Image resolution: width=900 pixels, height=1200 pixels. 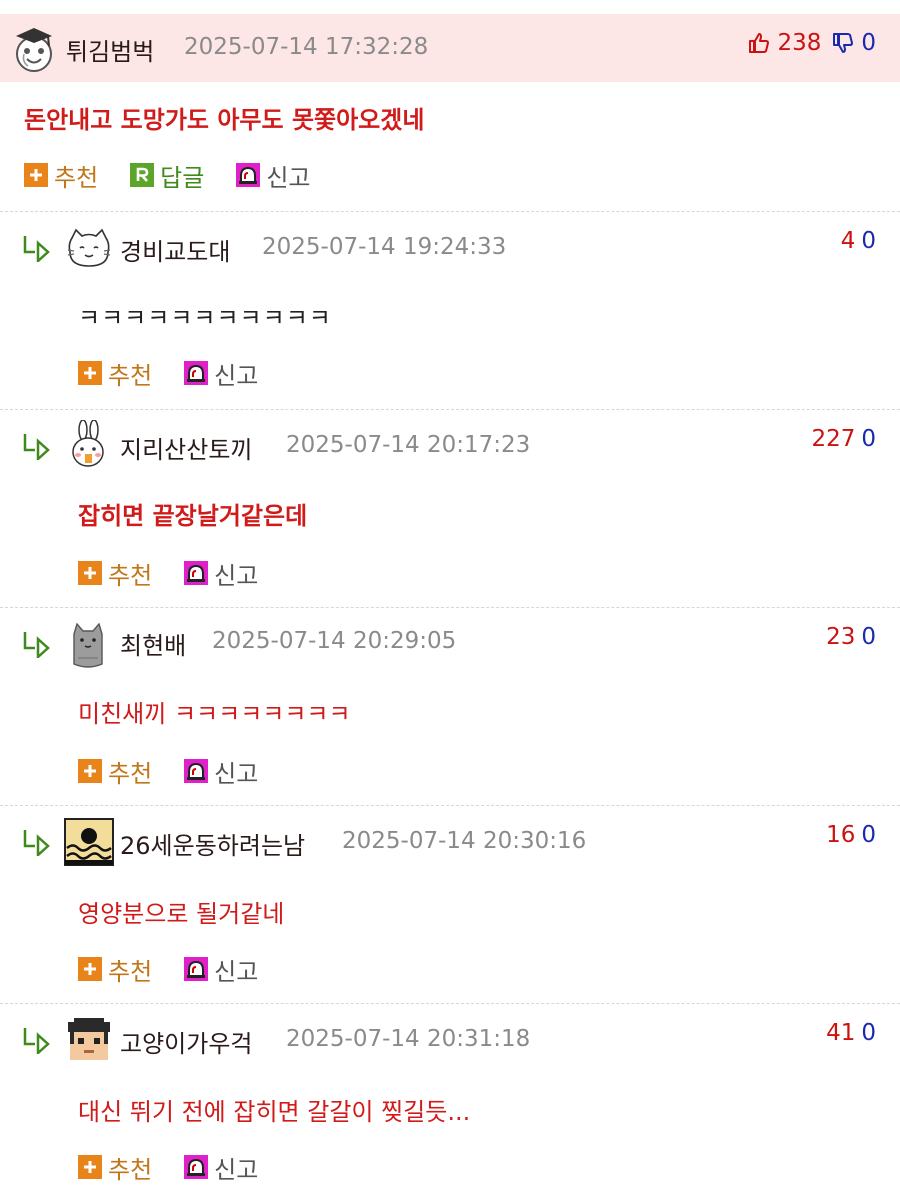 What do you see at coordinates (334, 641) in the screenshot?
I see `comment-datetime: 2025-07-14 20:29:05` at bounding box center [334, 641].